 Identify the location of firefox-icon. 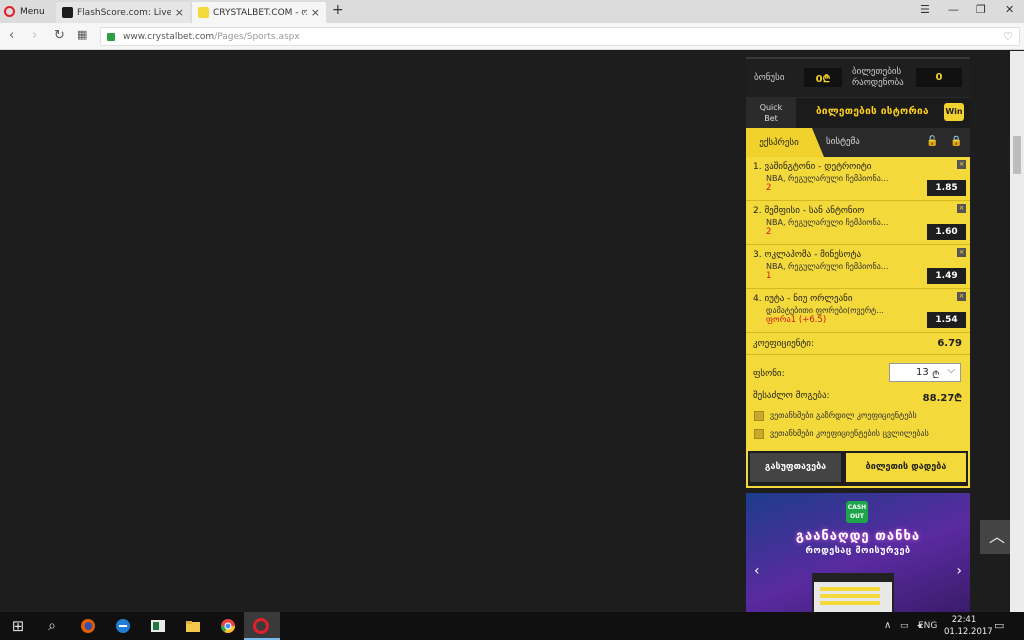
(88, 626).